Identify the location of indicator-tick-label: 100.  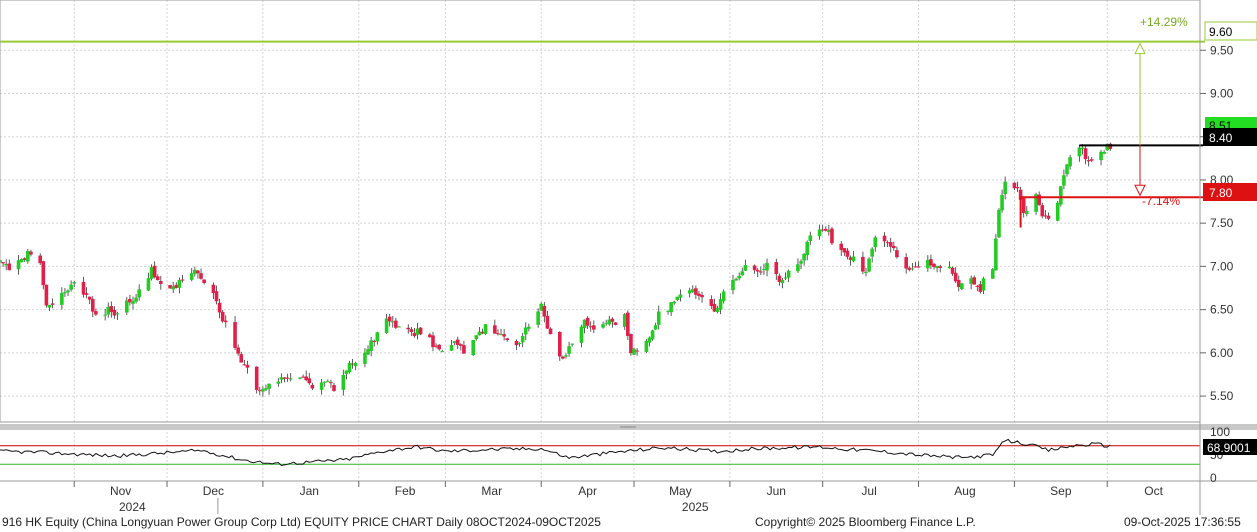
(1220, 432).